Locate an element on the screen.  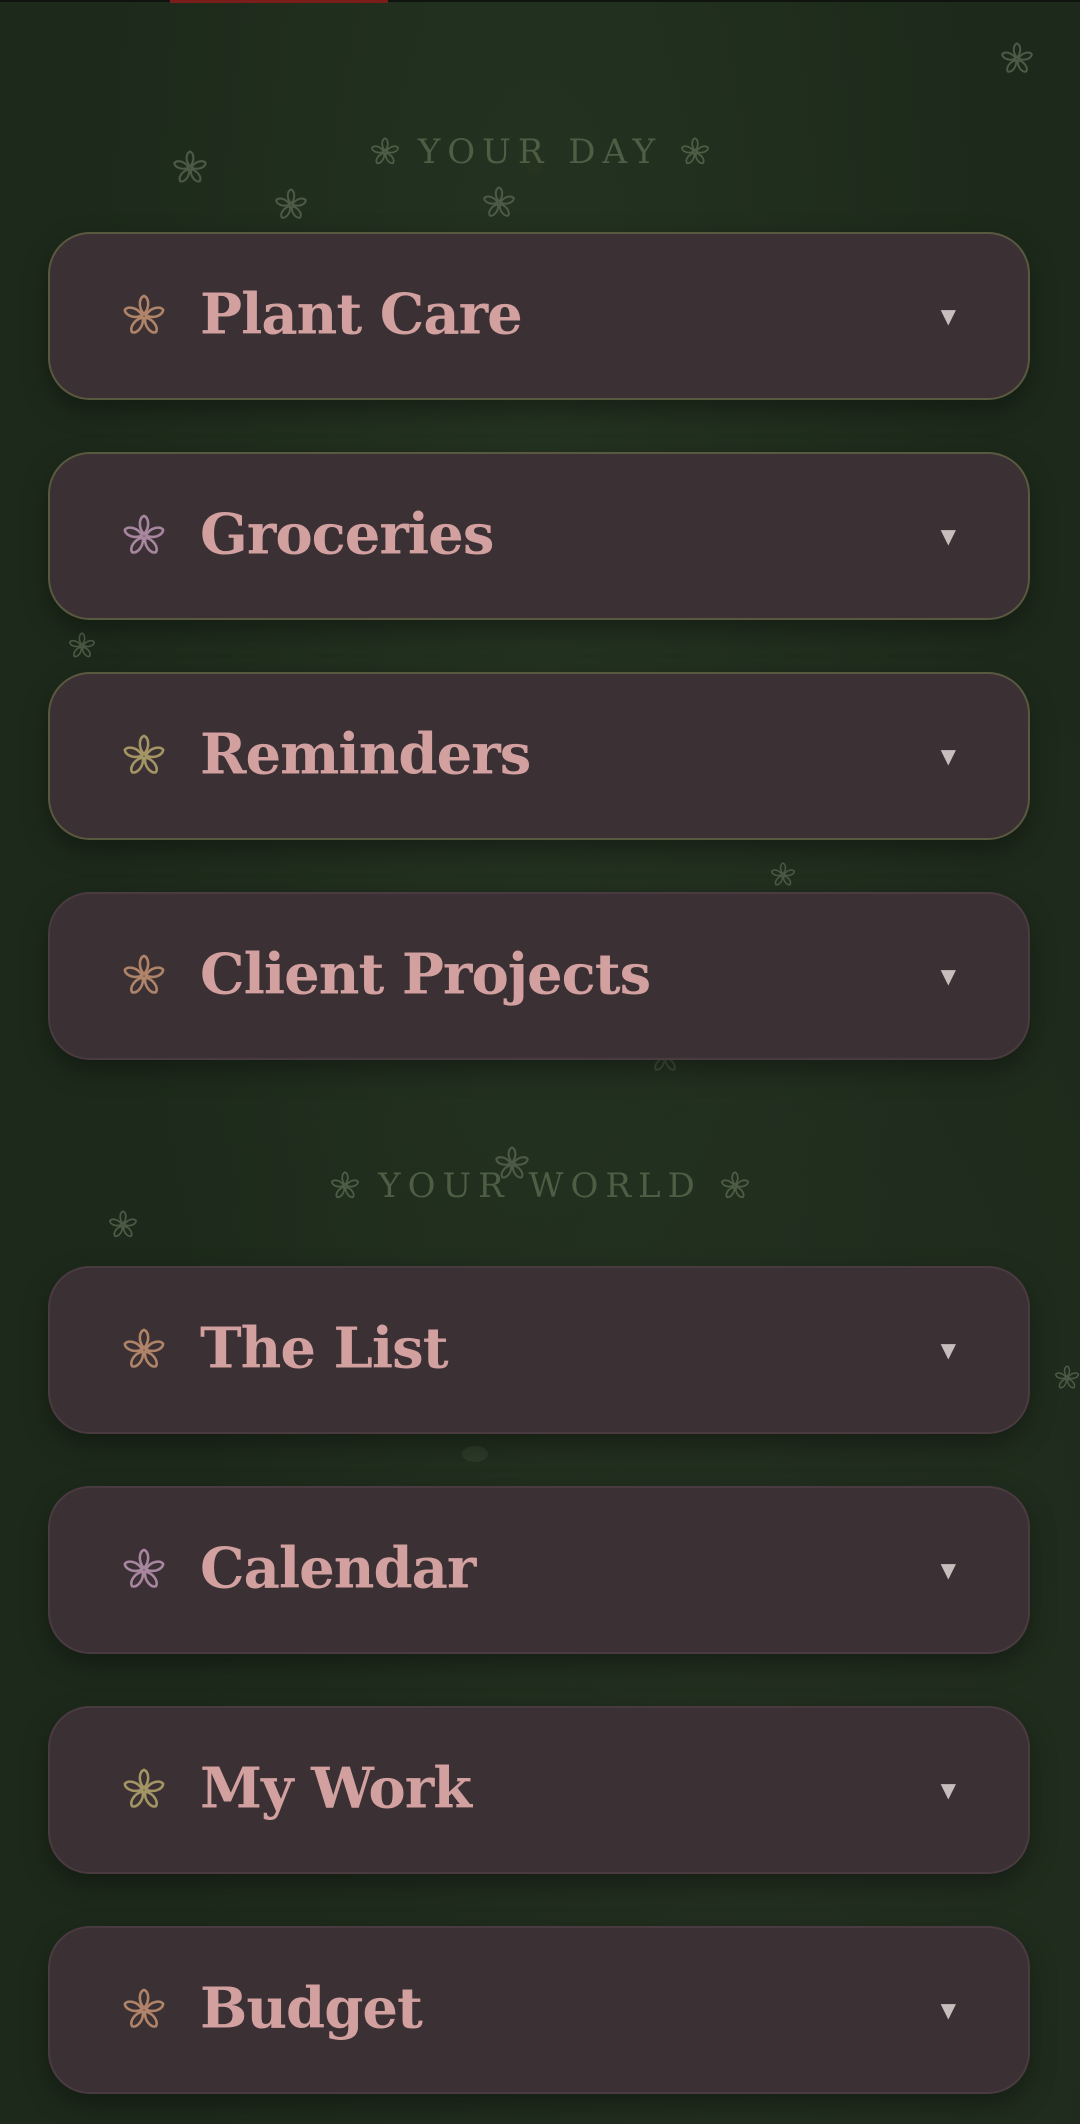
card-groceries: Groceries ▼ is located at coordinates (539, 536).